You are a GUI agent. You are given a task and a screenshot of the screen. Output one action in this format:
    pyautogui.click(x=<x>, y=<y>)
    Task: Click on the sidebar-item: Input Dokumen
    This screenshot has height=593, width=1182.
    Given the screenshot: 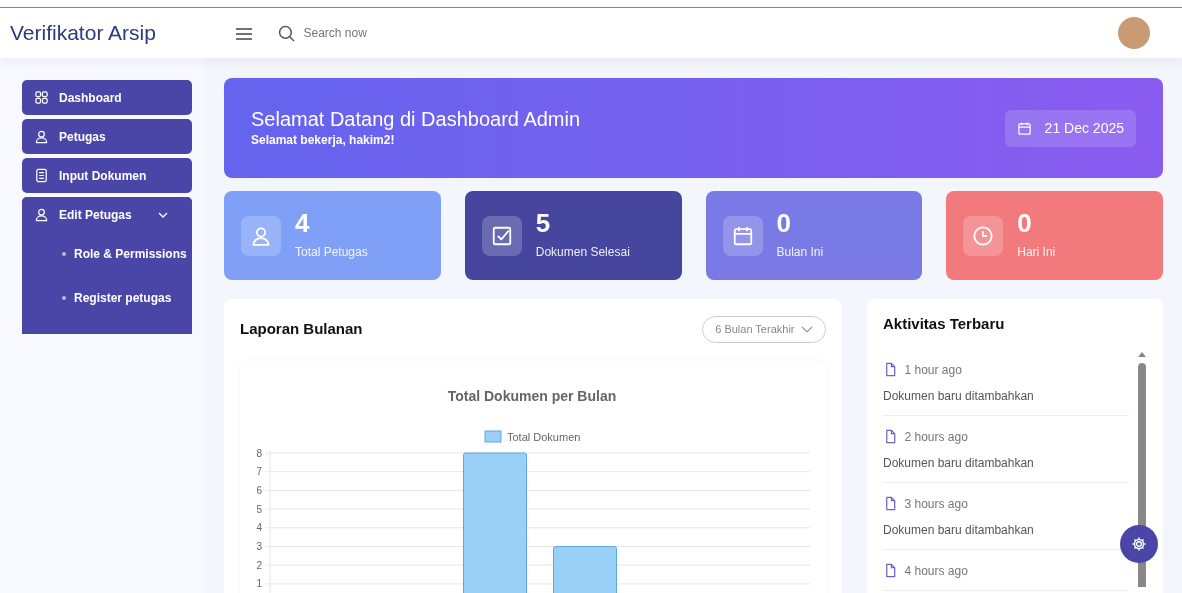 What is the action you would take?
    pyautogui.click(x=107, y=175)
    